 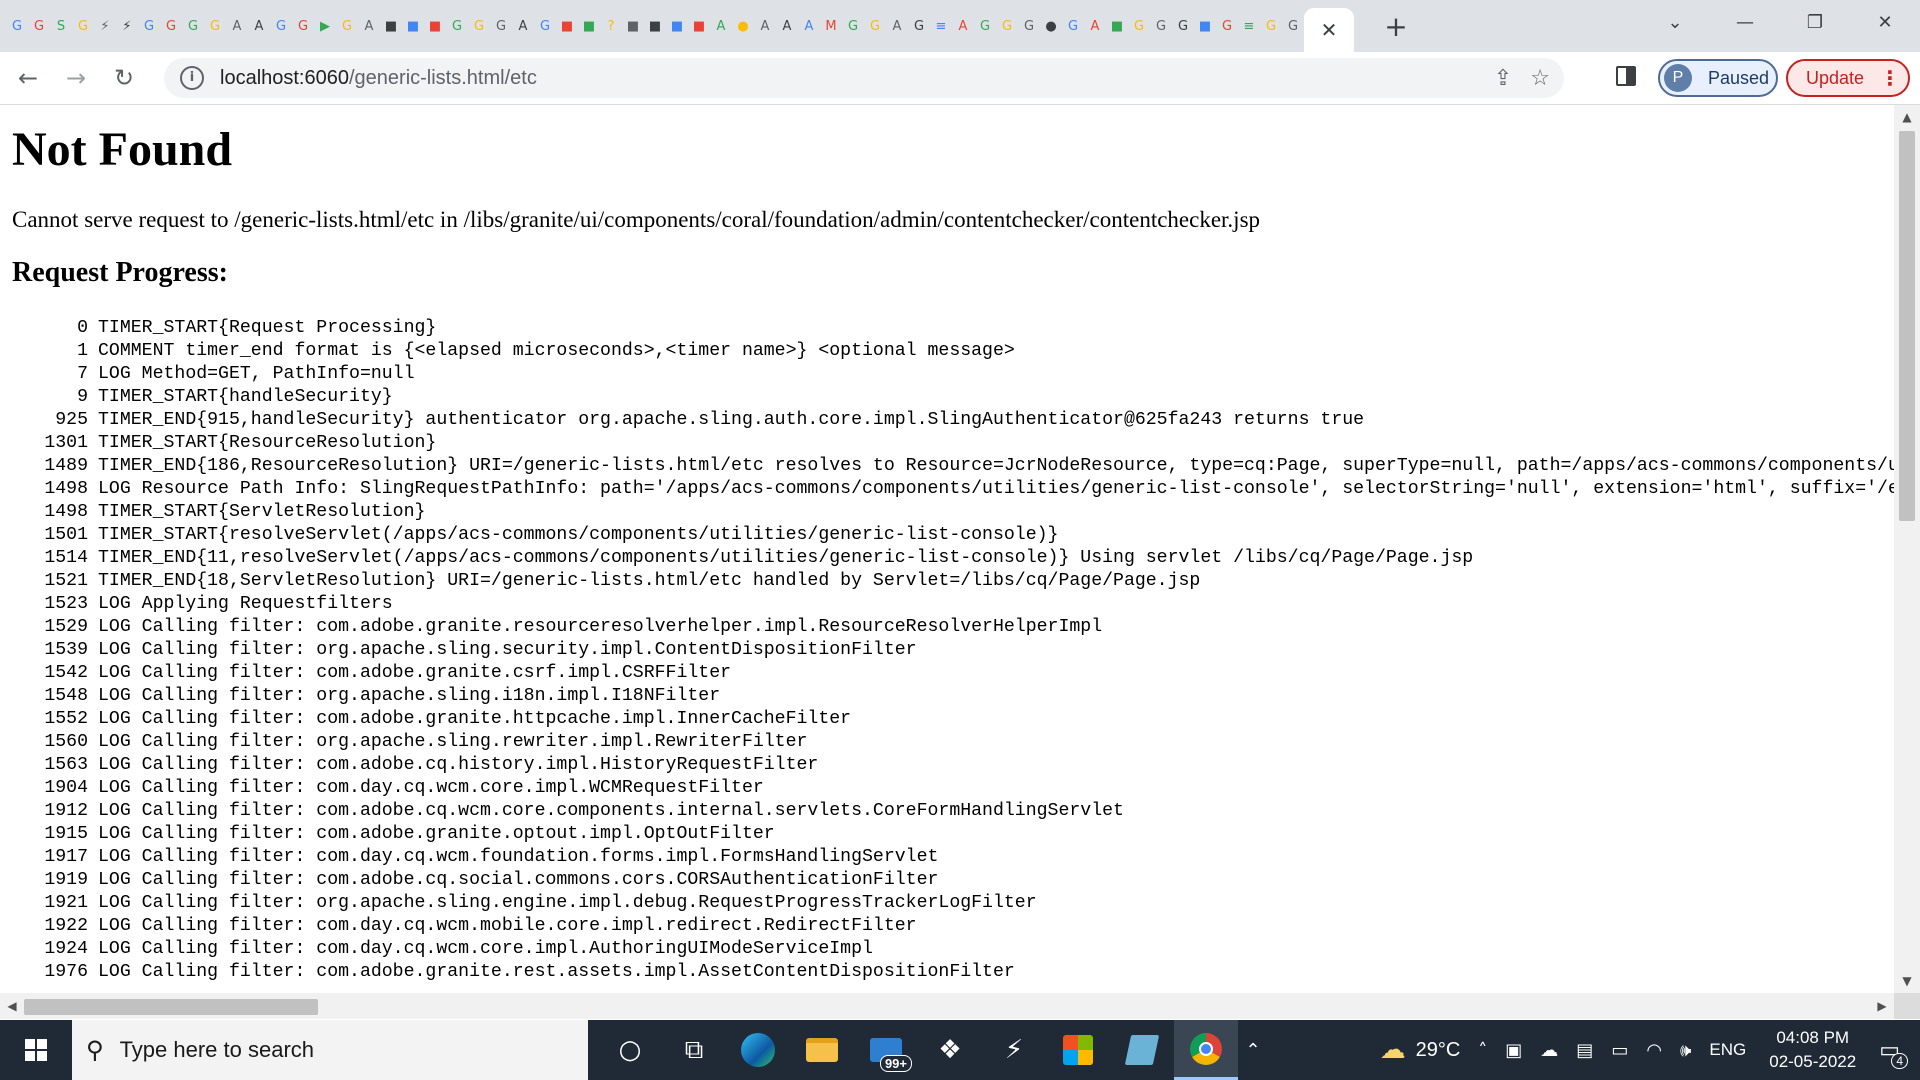 I want to click on vertical-scrollbar: ▲ ▼, so click(x=1907, y=549).